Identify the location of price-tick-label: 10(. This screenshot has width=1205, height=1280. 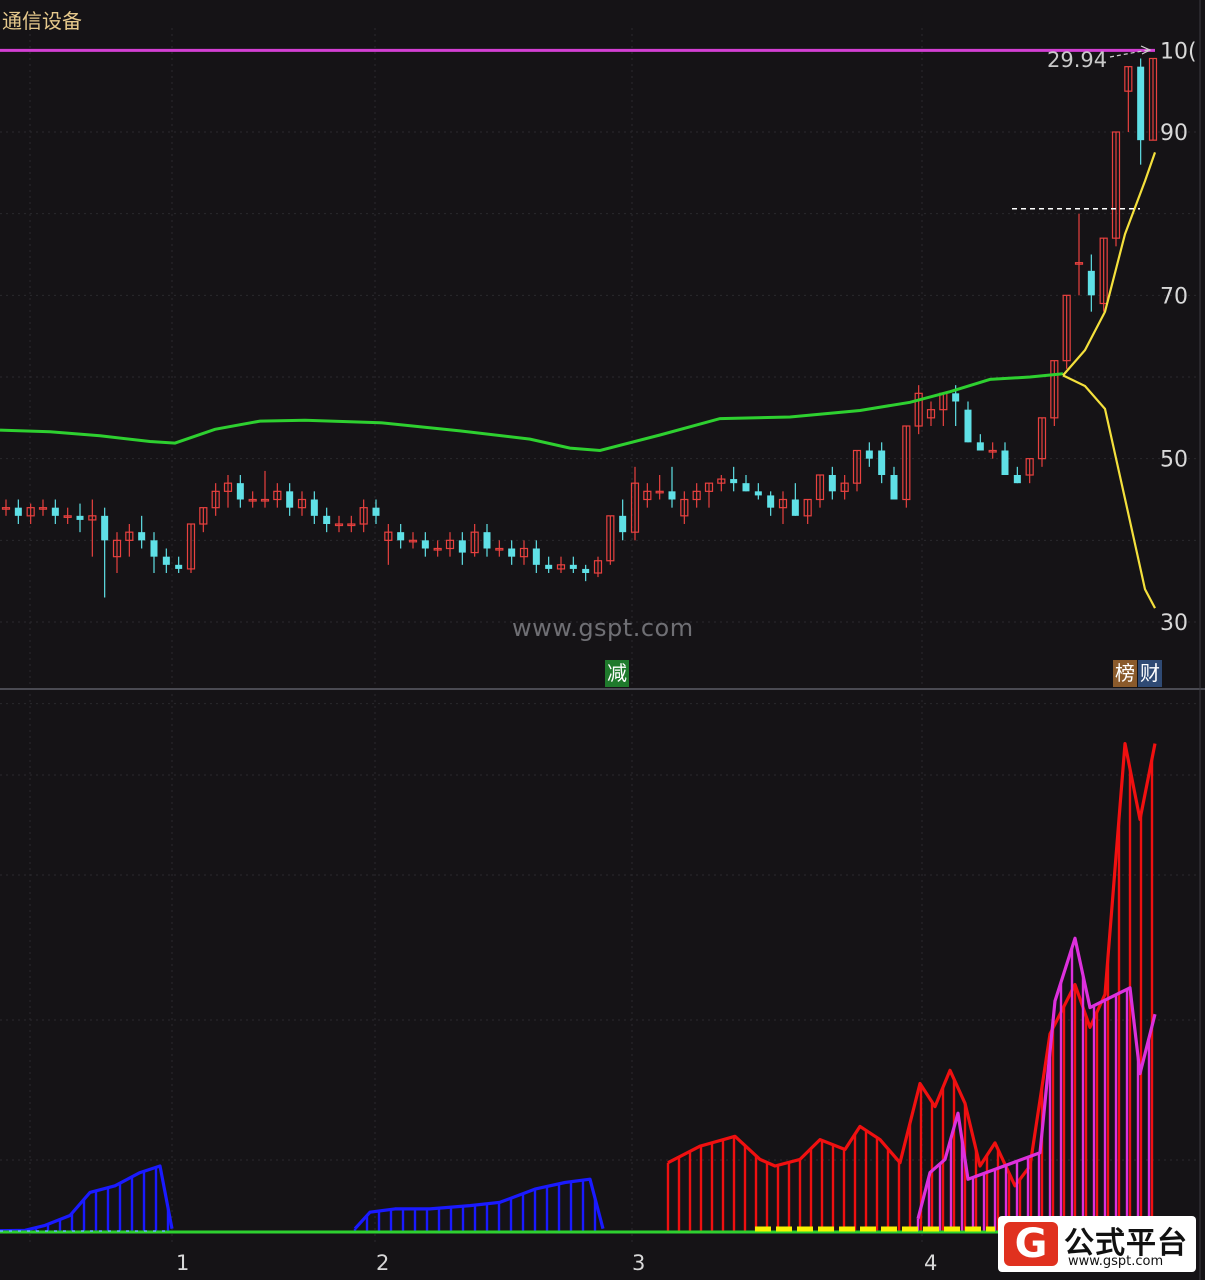
(1178, 51).